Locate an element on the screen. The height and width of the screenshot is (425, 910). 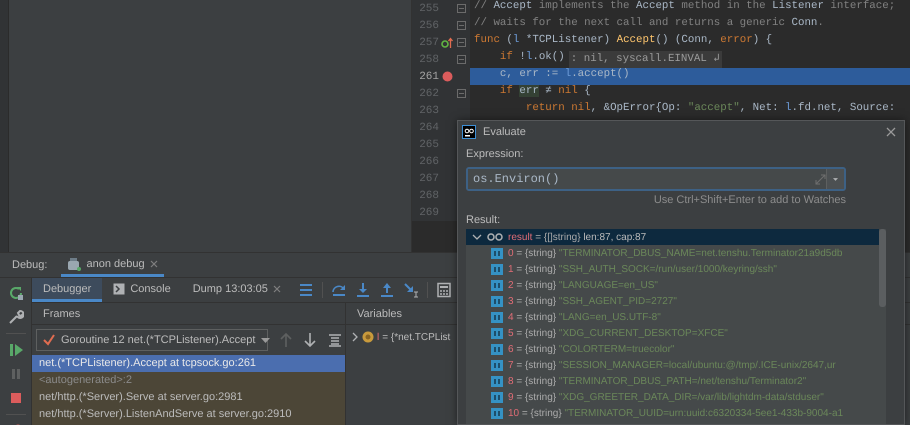
code-line: func (l *TCPListener) Accept() (Conn, error) { is located at coordinates (623, 41).